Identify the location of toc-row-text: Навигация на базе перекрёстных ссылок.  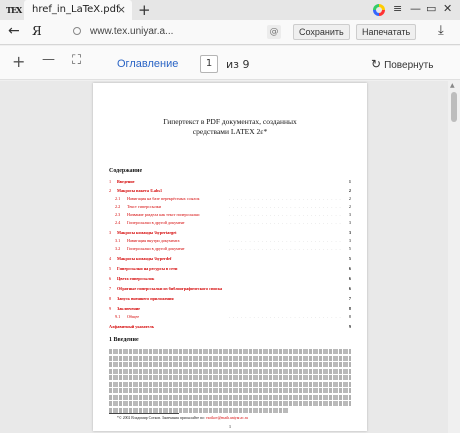
(163, 199).